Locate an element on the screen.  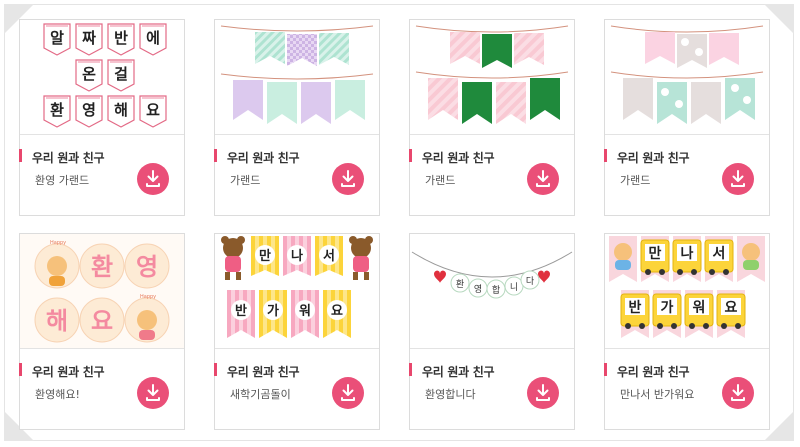
garland-letter: 니 is located at coordinates (514, 287).